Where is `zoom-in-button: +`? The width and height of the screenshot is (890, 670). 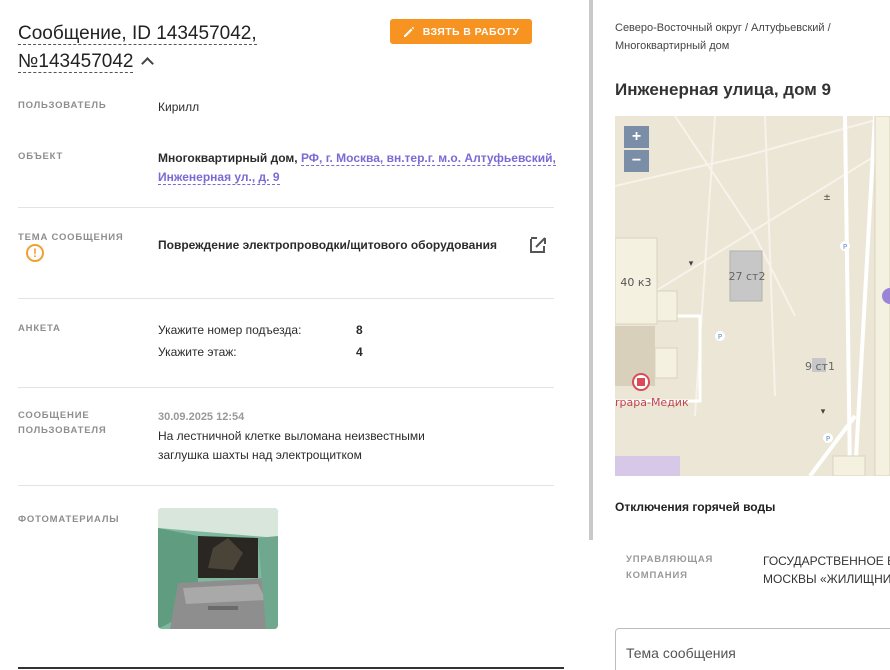 zoom-in-button: + is located at coordinates (636, 137).